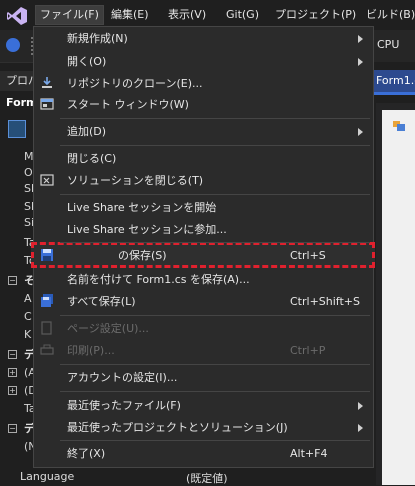 The height and width of the screenshot is (486, 415). I want to click on start-window-icon, so click(47, 104).